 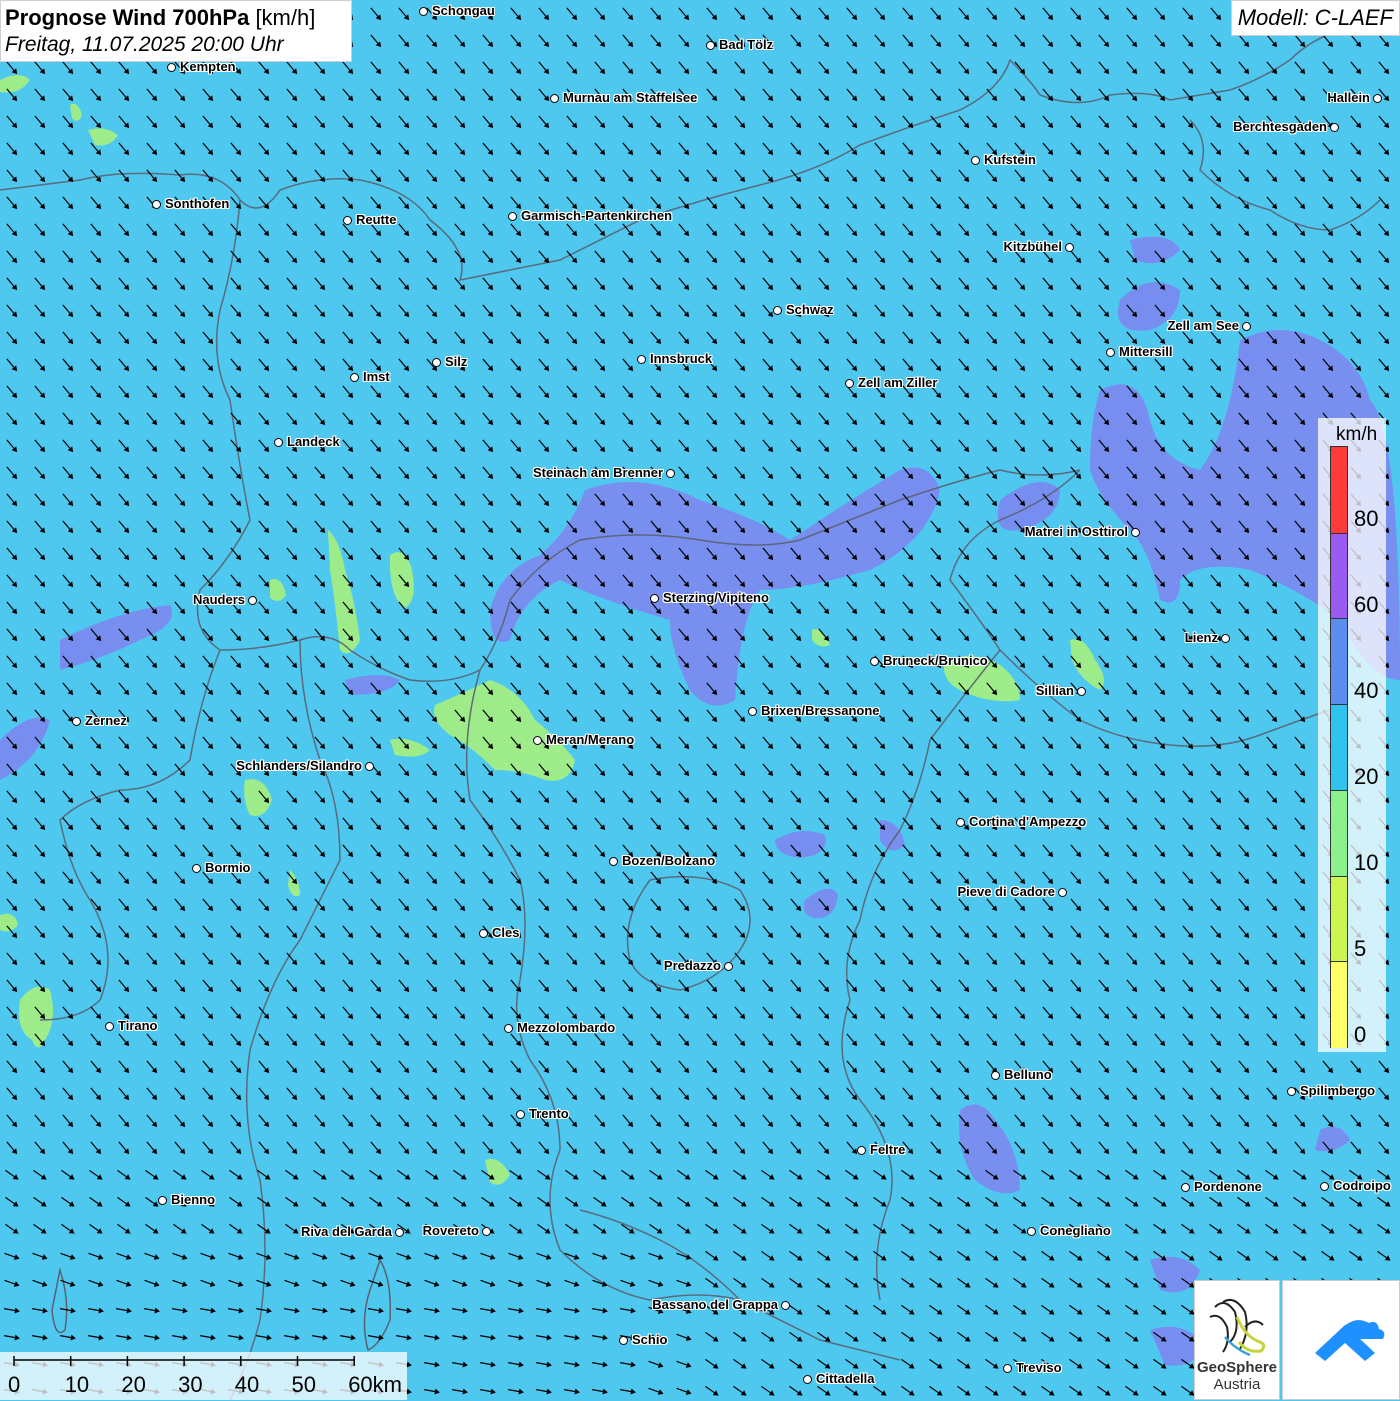 I want to click on city-label: Sonthofen, so click(x=197, y=204).